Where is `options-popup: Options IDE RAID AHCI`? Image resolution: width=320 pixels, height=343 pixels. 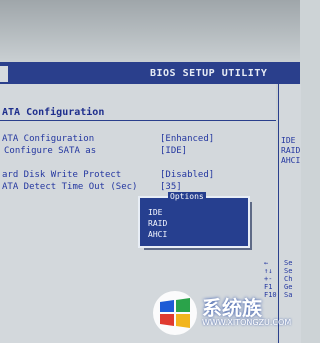
options-popup: Options IDE RAID AHCI is located at coordinates (194, 220).